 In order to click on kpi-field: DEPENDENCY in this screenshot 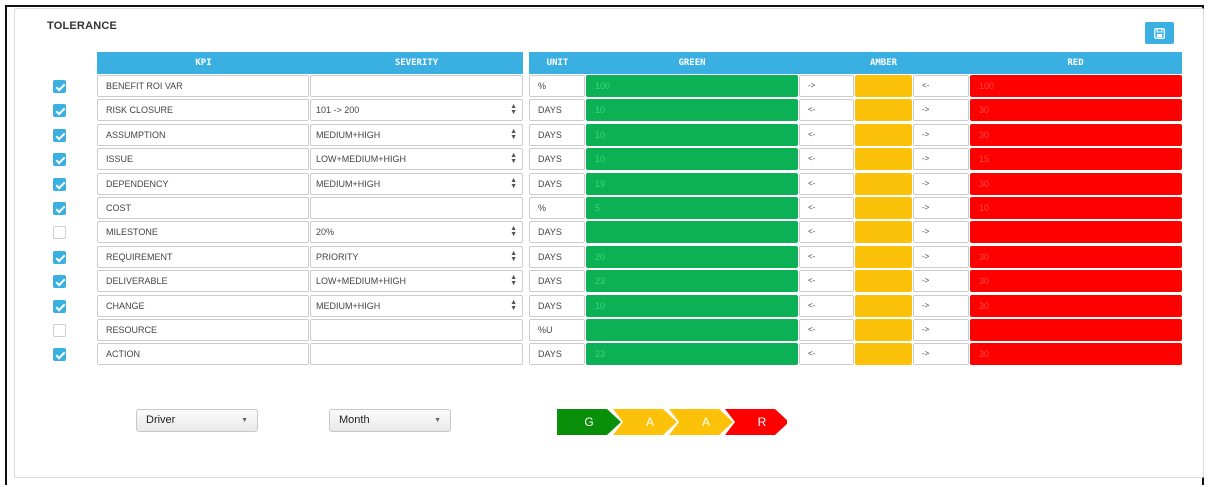, I will do `click(203, 183)`.